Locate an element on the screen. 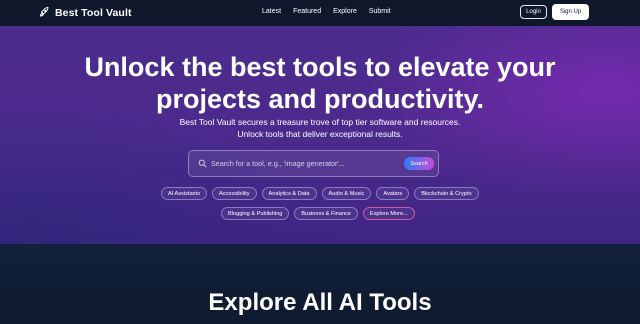 The image size is (640, 324). brand-name: Best Tool Vault is located at coordinates (93, 12).